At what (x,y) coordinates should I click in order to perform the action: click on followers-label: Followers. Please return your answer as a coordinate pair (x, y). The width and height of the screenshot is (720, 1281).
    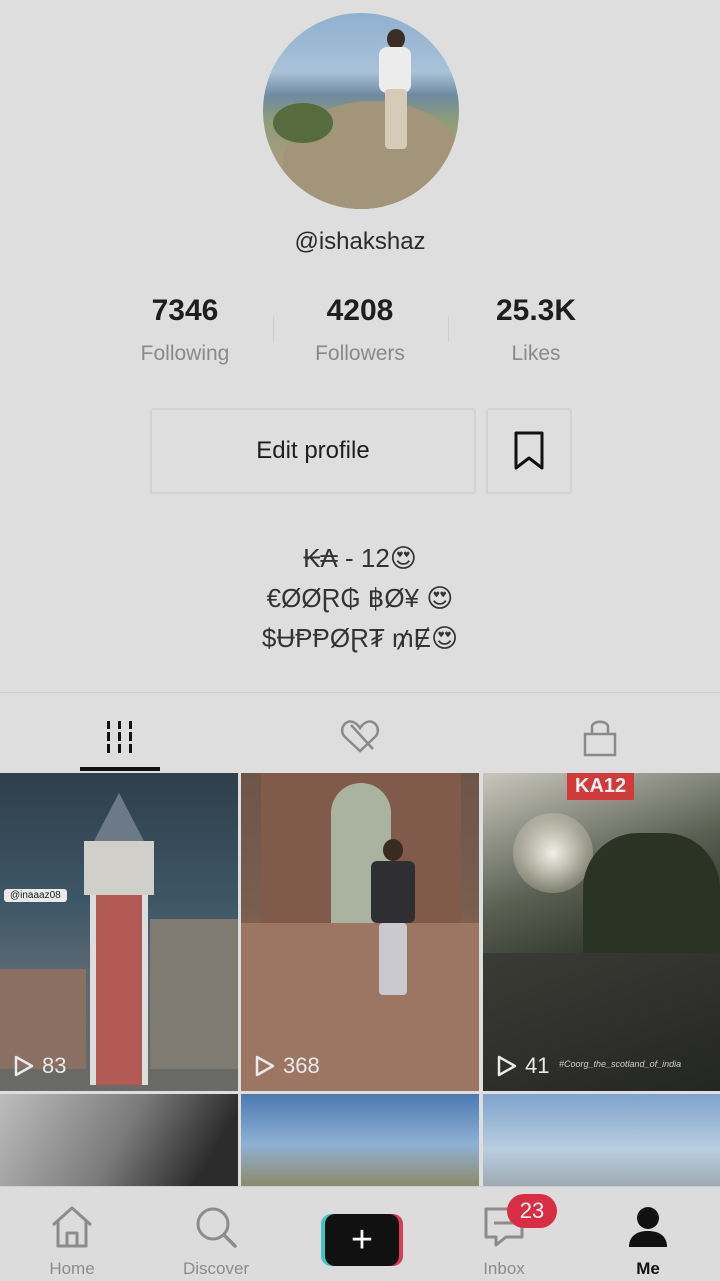
    Looking at the image, I should click on (360, 353).